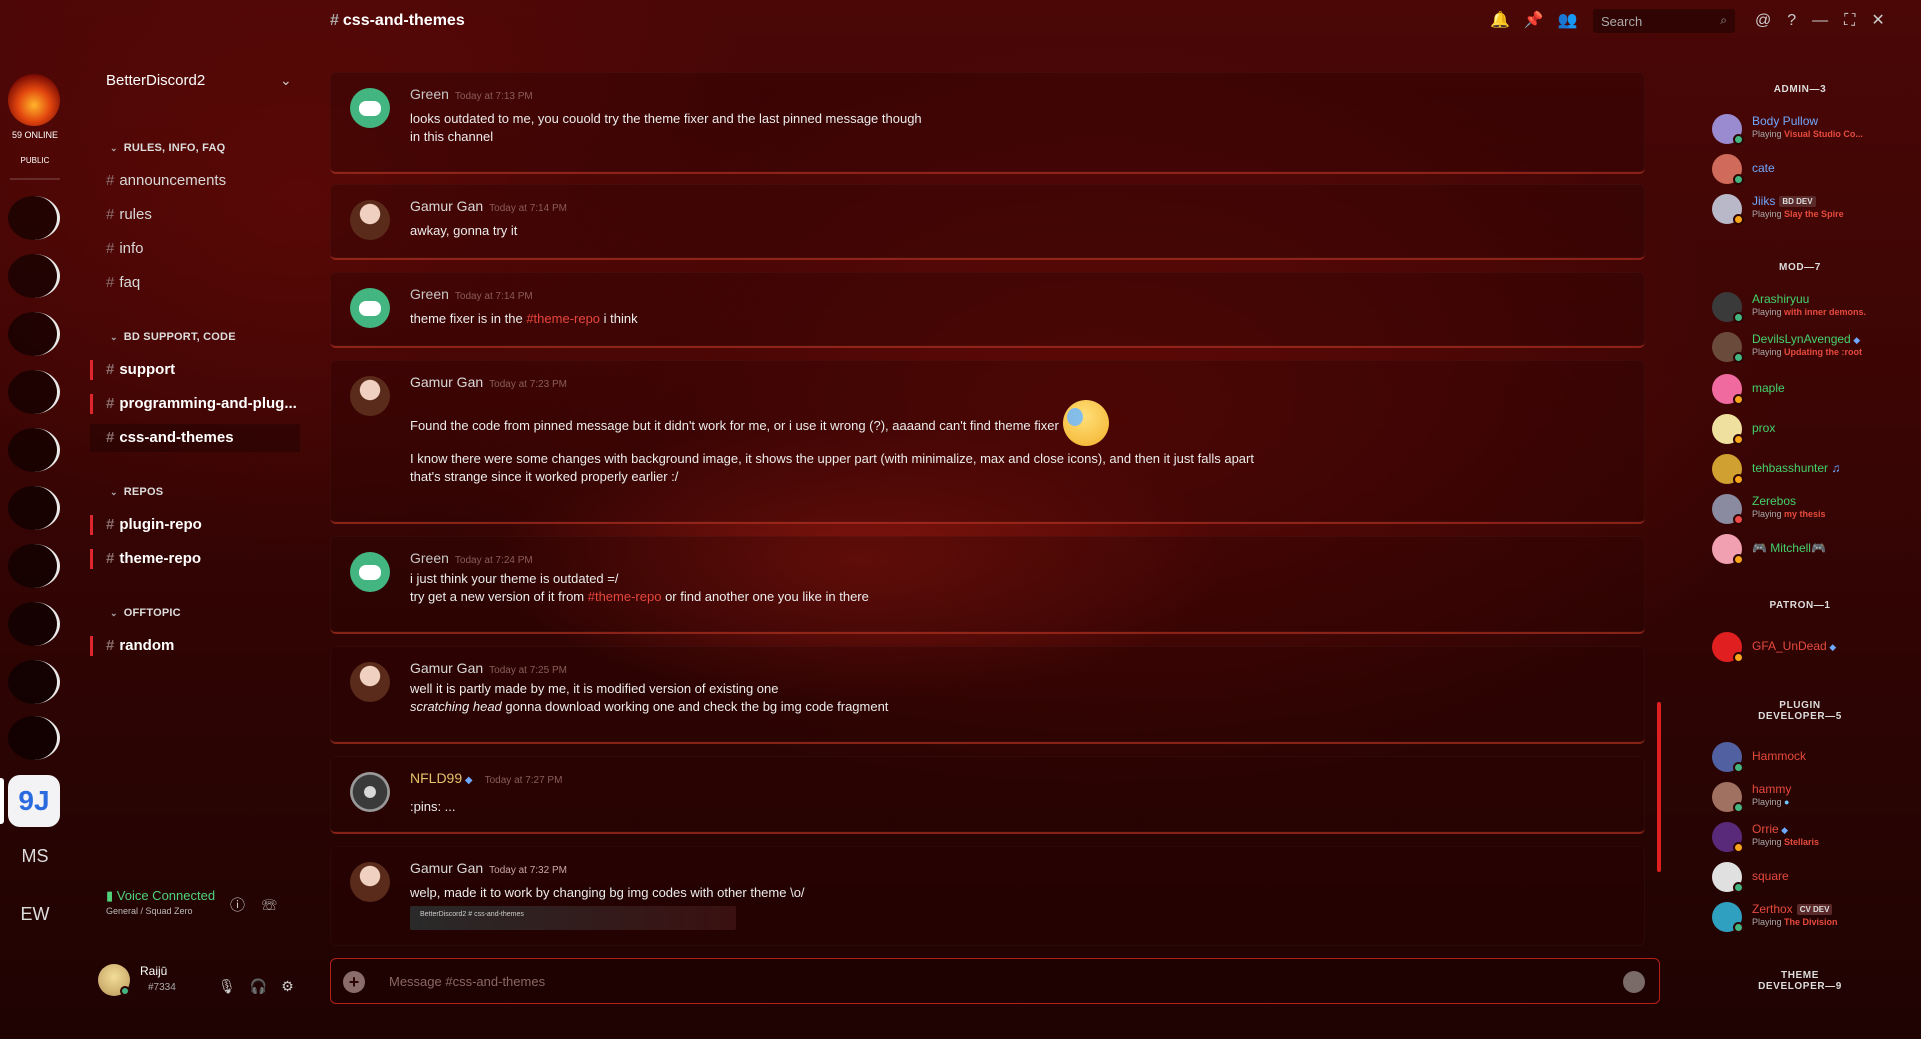 The image size is (1921, 1039). I want to click on message-author: Green Today at 7:24 PM, so click(471, 558).